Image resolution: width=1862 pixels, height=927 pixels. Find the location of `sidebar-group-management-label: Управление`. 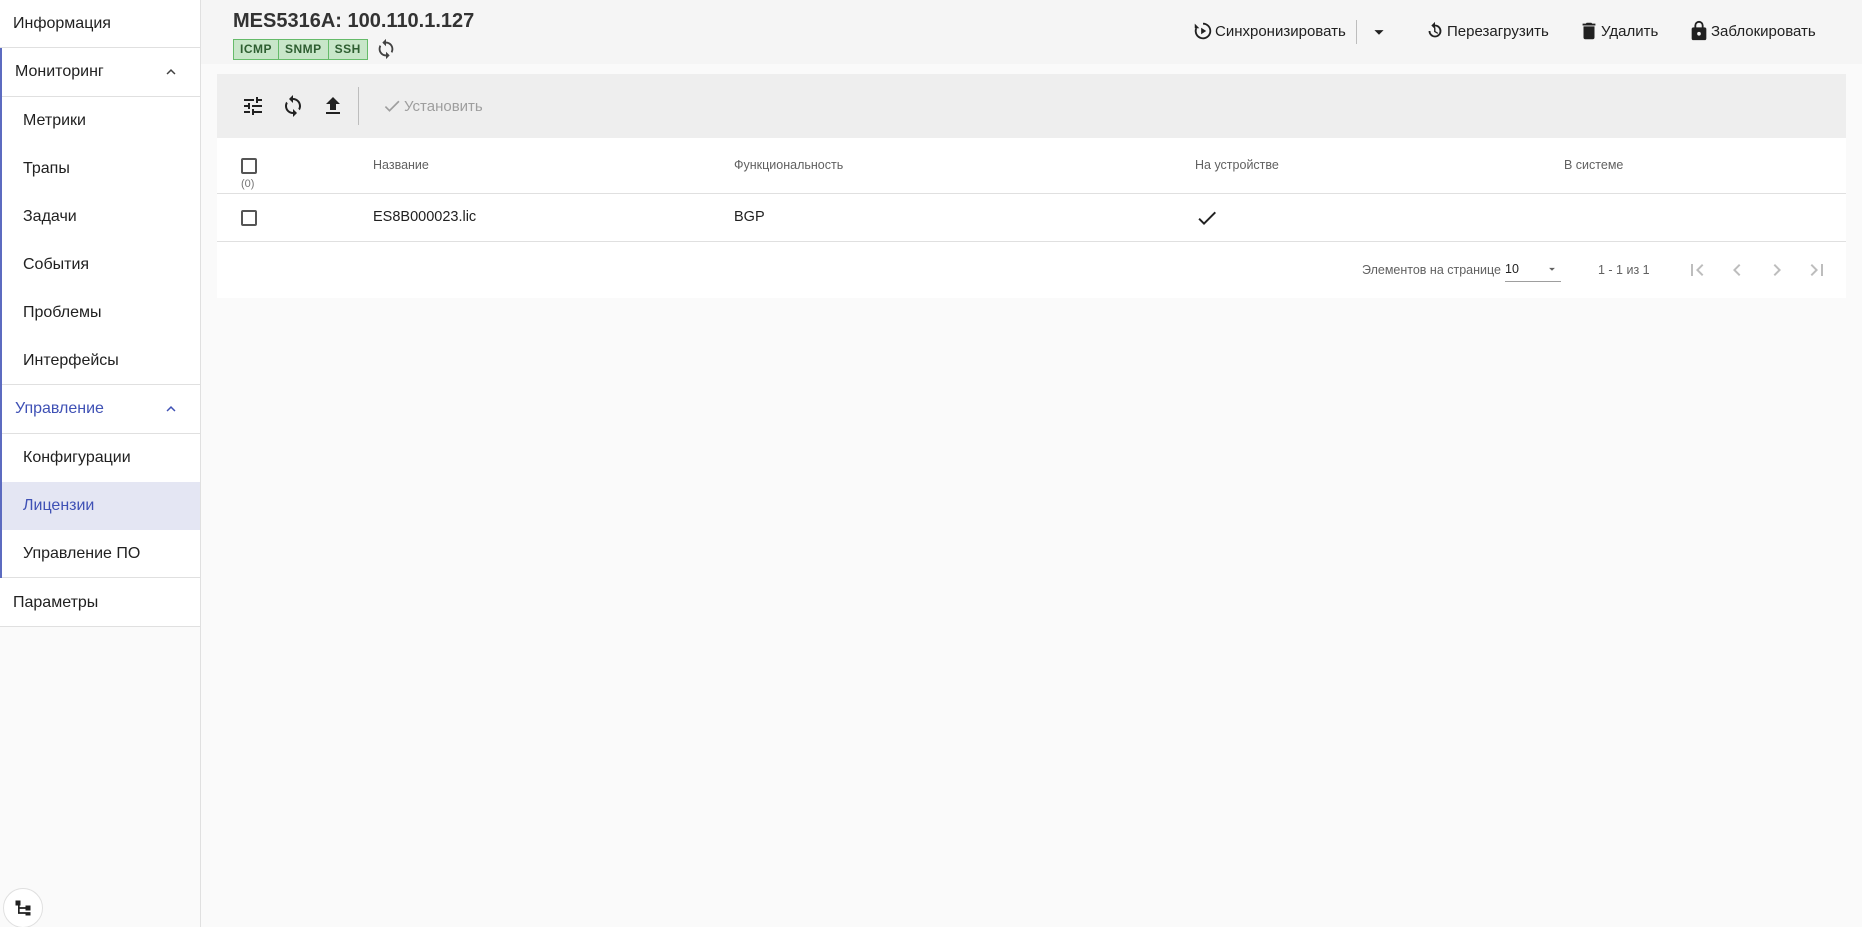

sidebar-group-management-label: Управление is located at coordinates (59, 408).